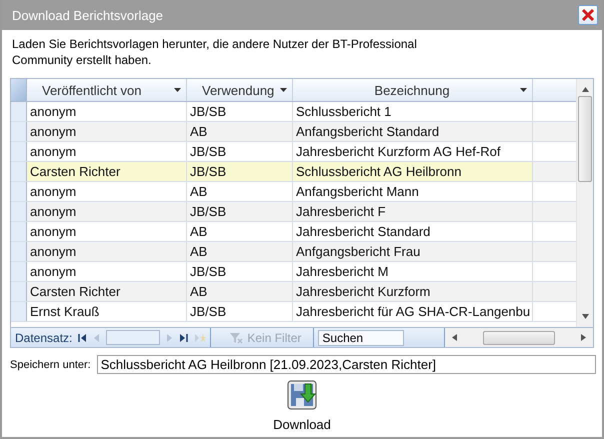  What do you see at coordinates (183, 337) in the screenshot?
I see `last-record-button` at bounding box center [183, 337].